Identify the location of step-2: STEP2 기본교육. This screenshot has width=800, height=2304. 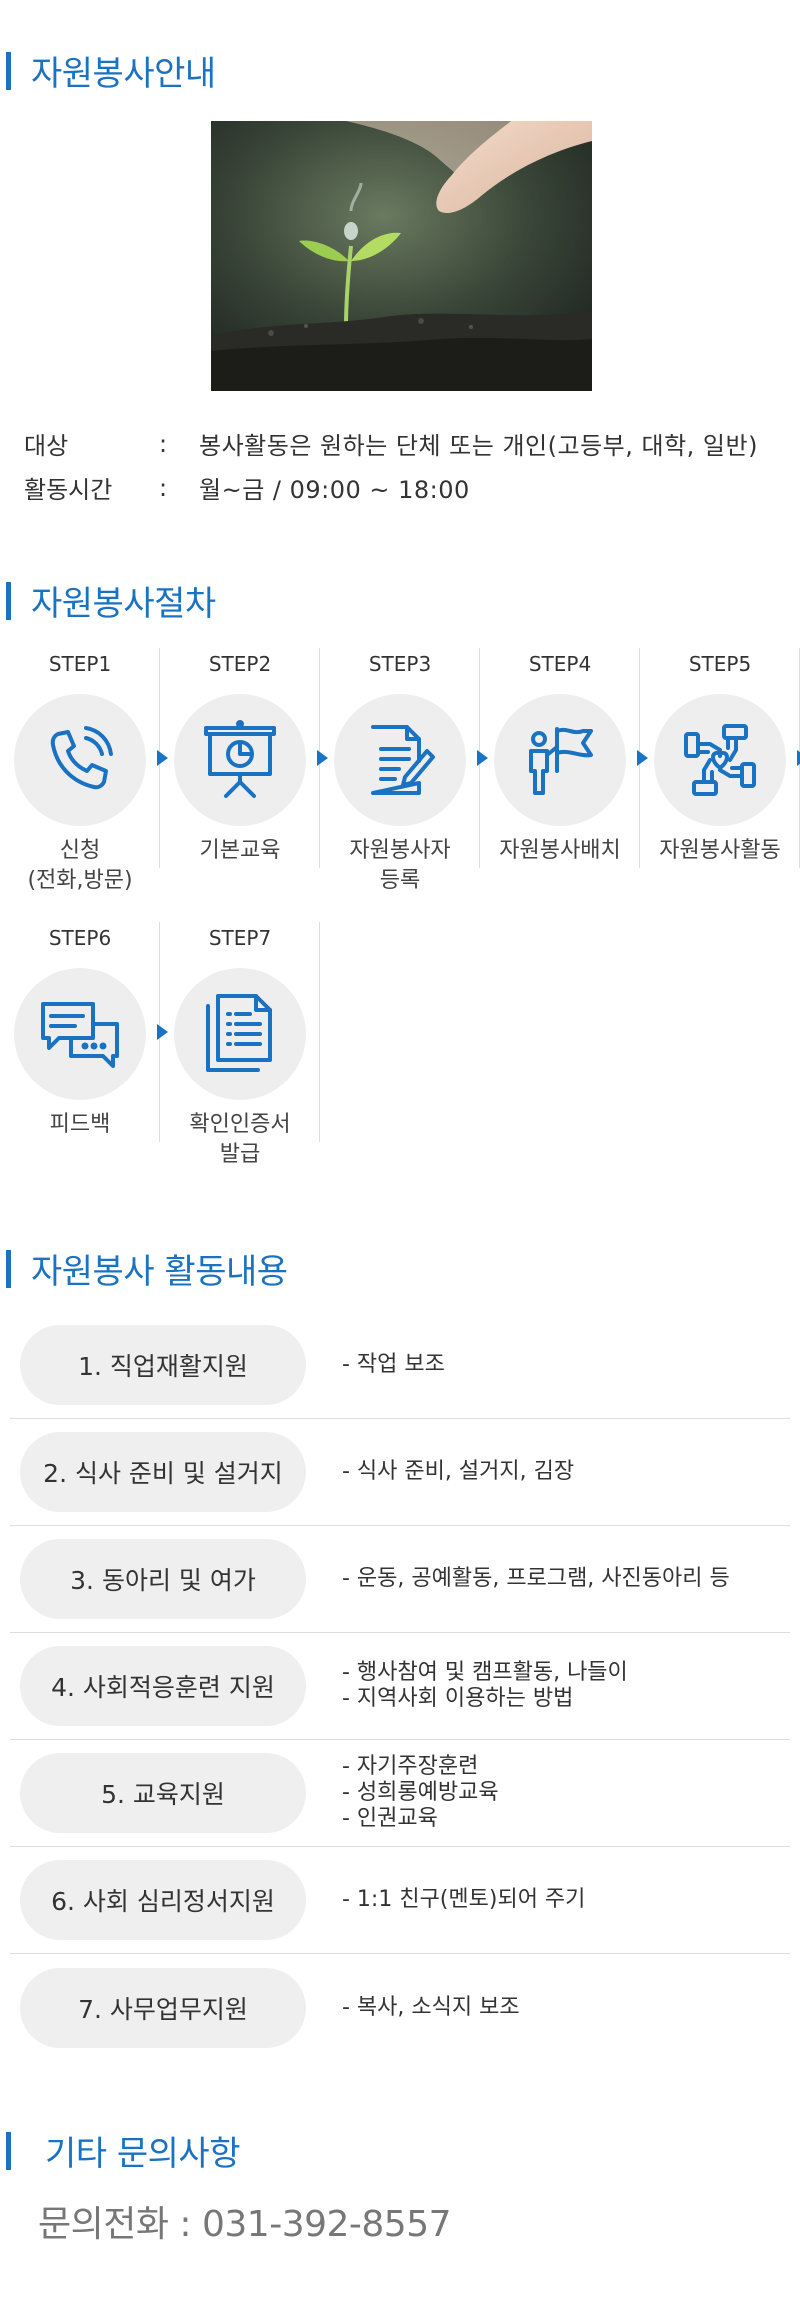
(244, 772).